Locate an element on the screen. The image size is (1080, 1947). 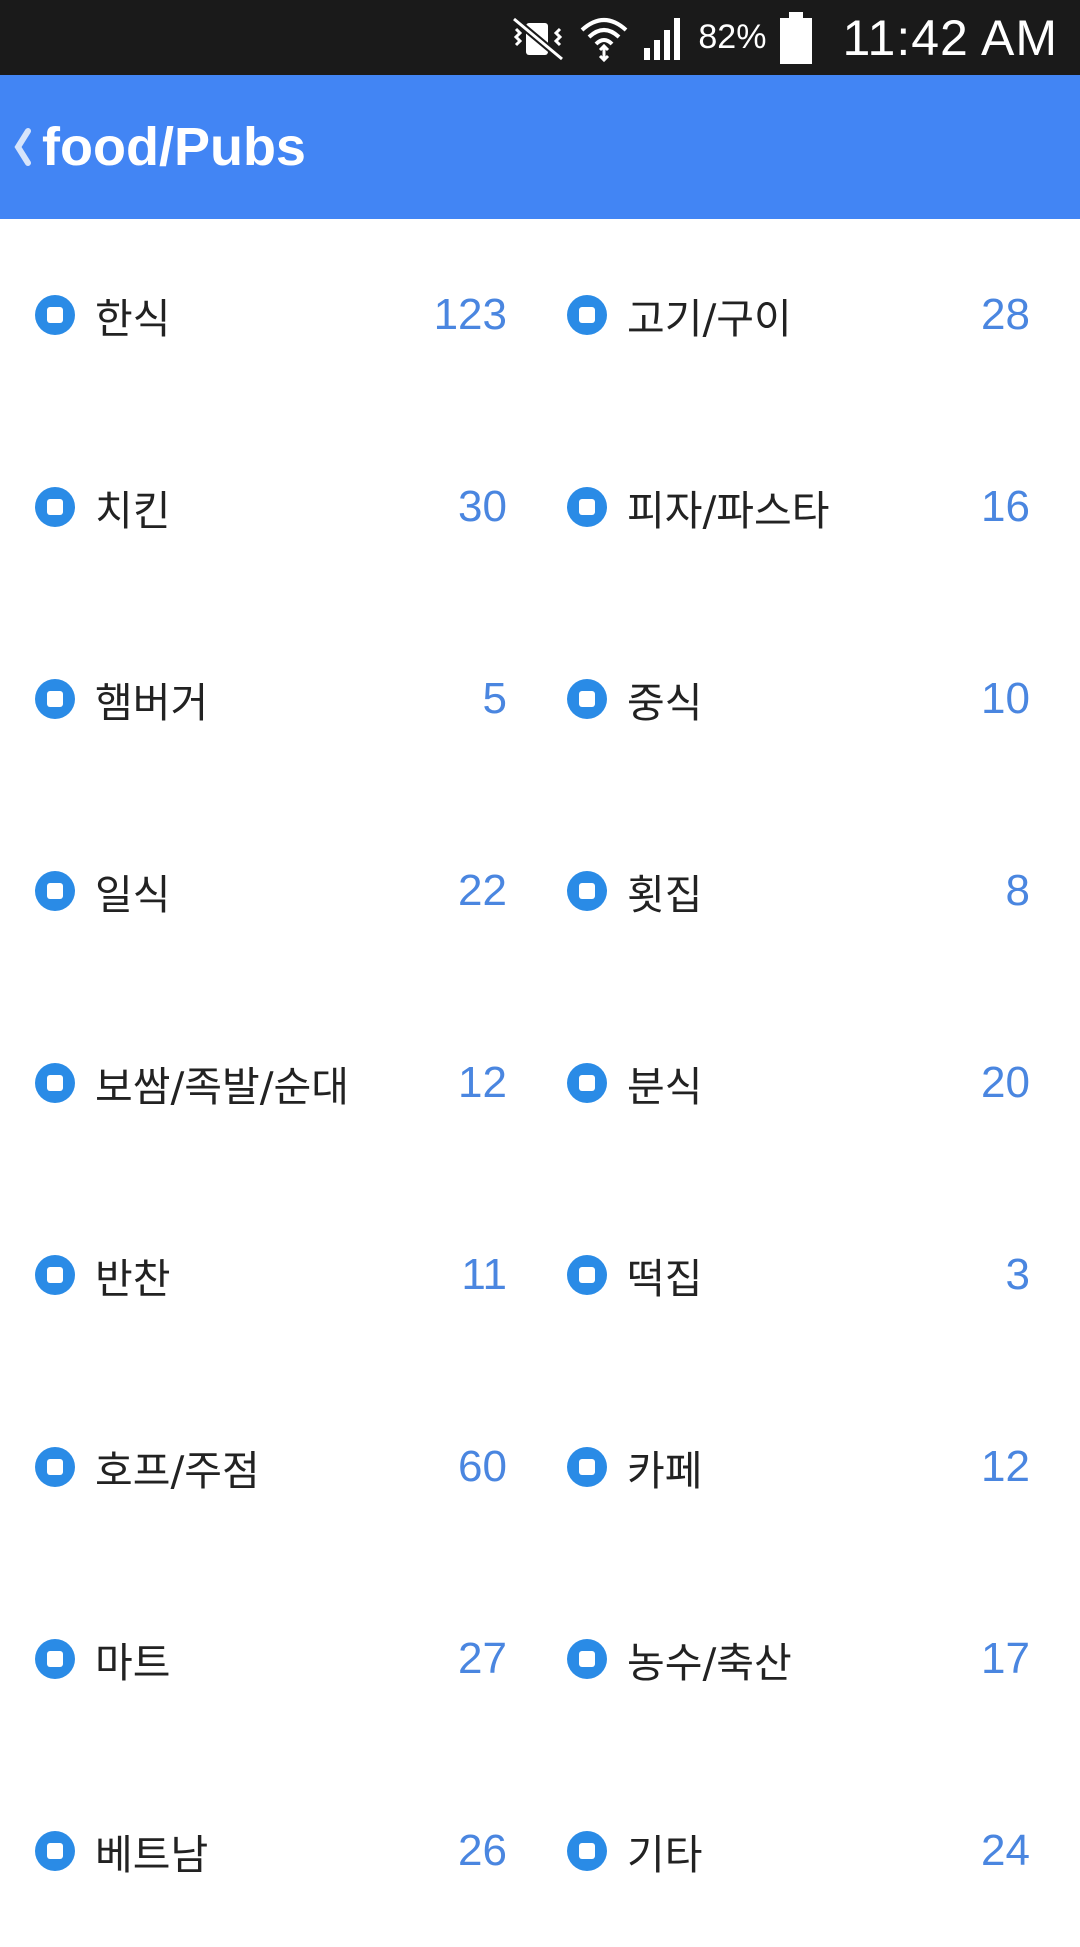
app-bar: food/Pubs is located at coordinates (540, 147).